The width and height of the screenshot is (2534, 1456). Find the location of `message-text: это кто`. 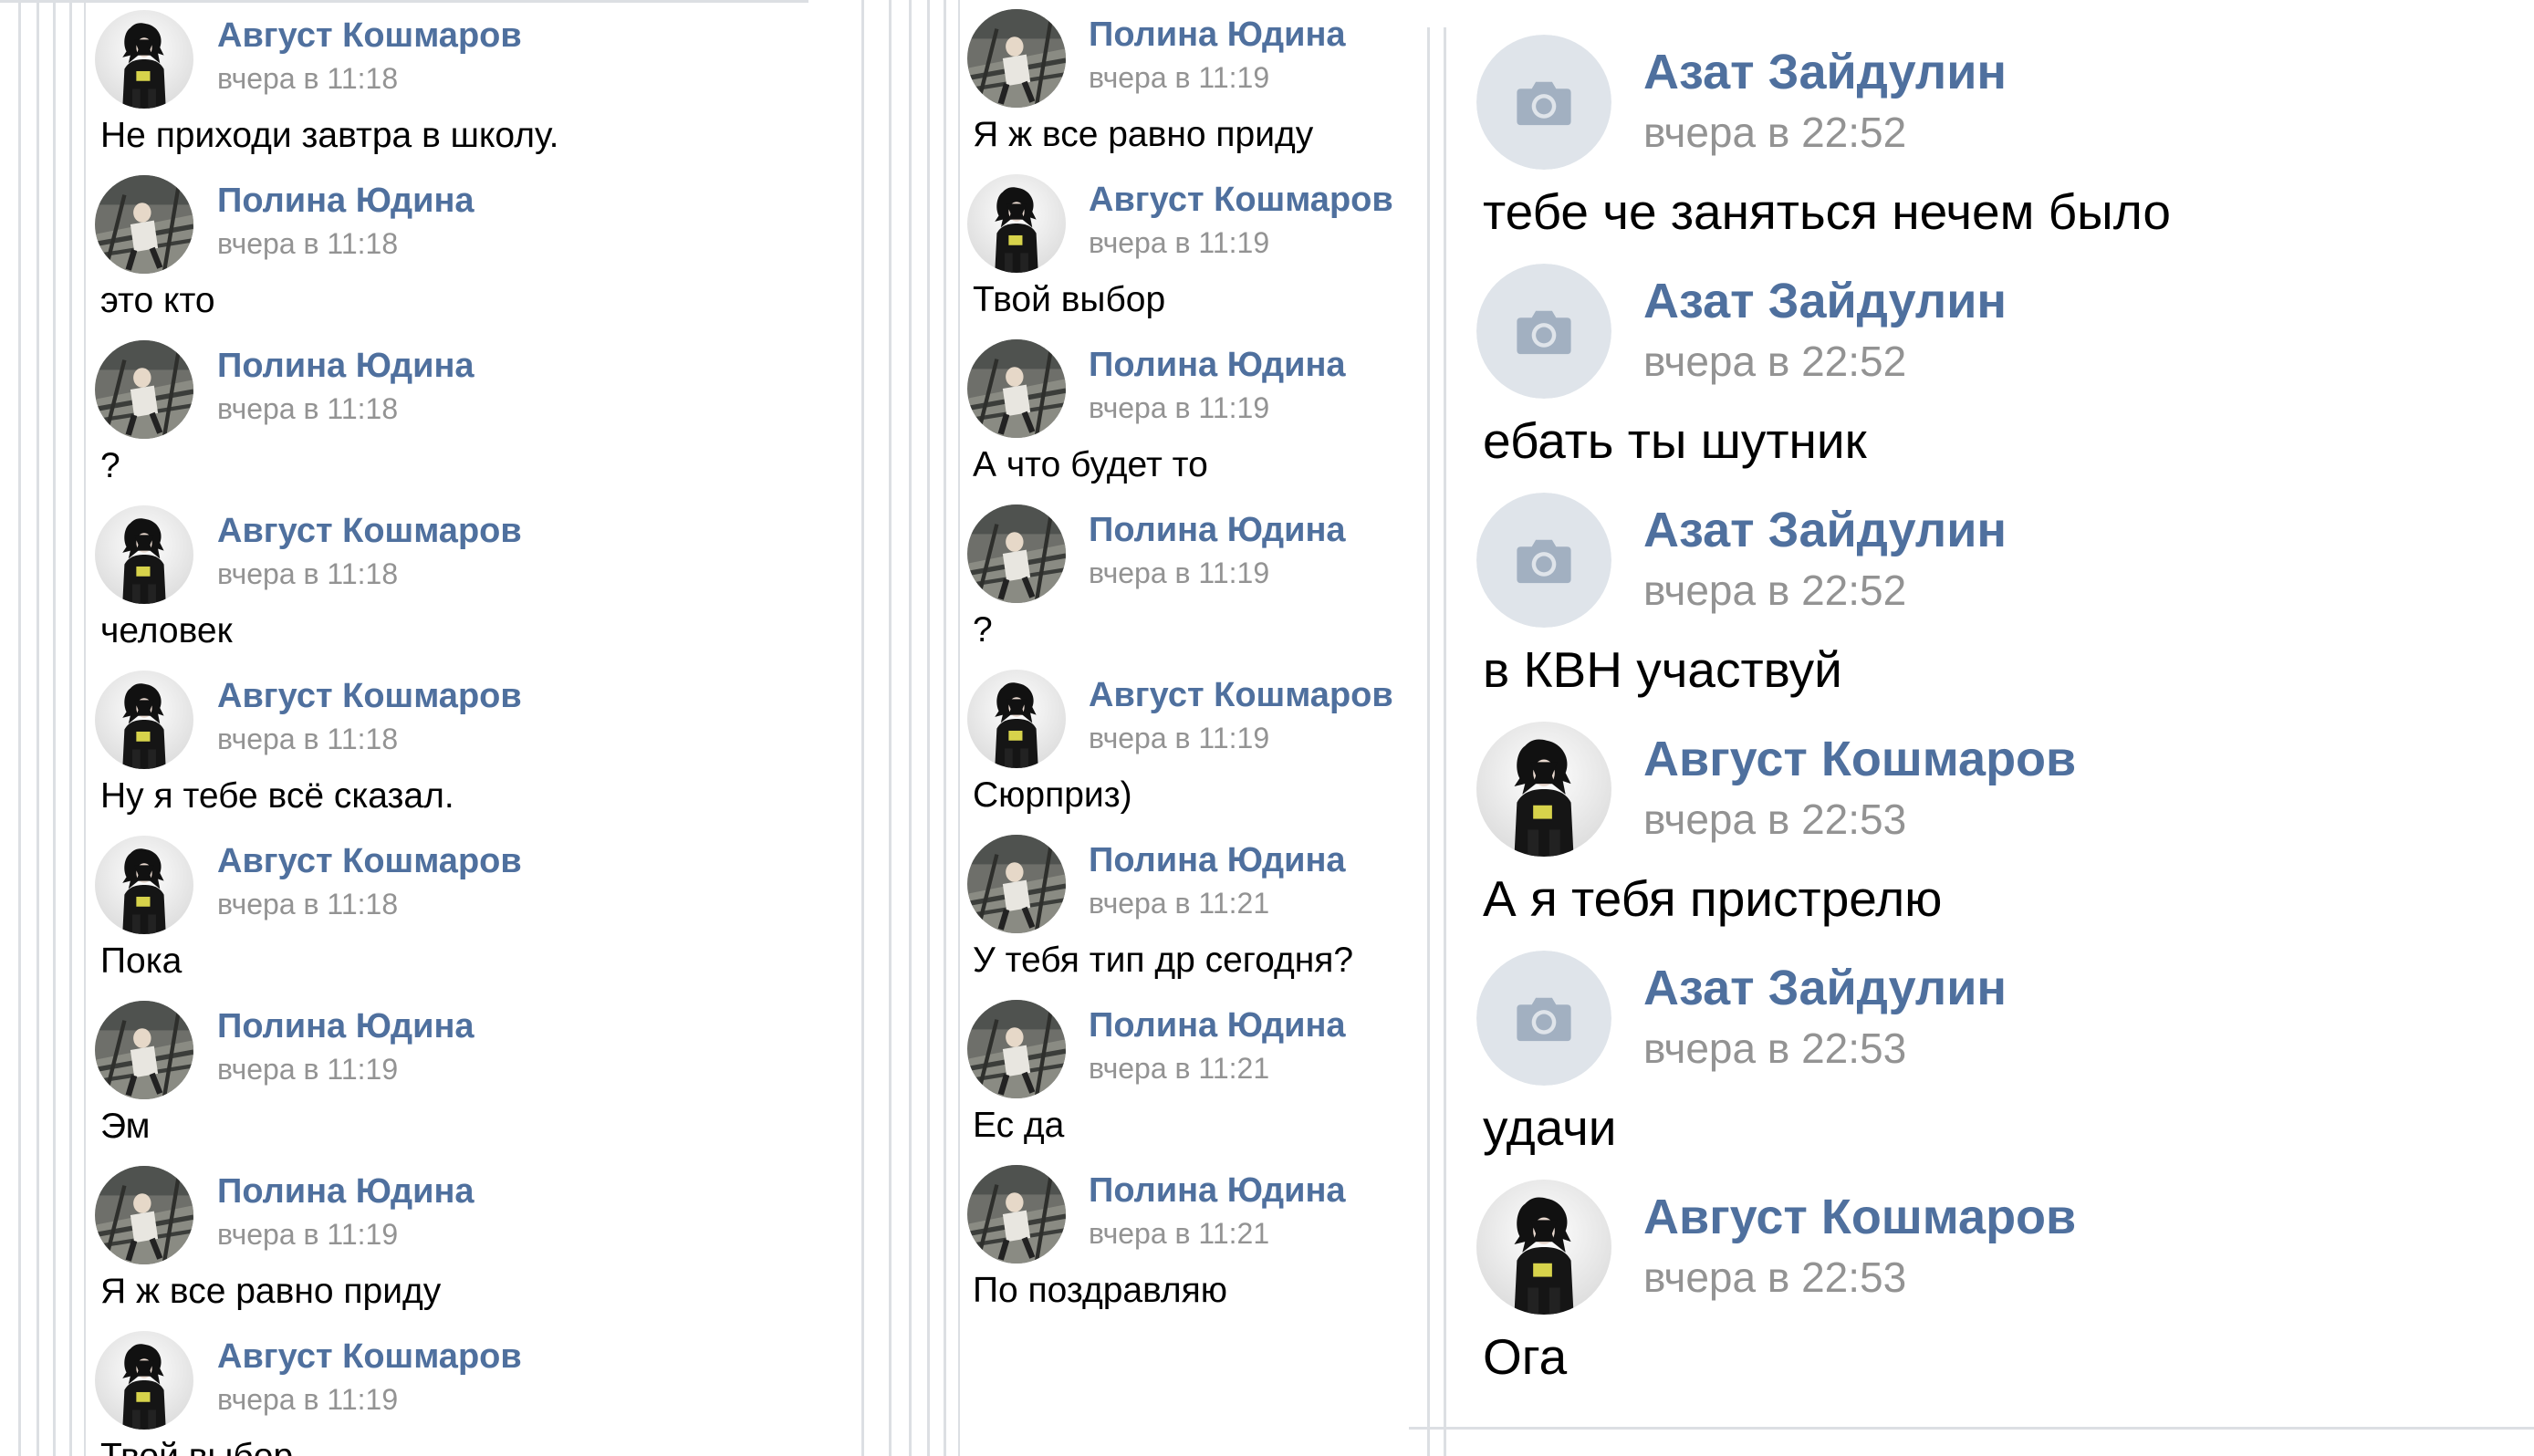

message-text: это кто is located at coordinates (157, 300).